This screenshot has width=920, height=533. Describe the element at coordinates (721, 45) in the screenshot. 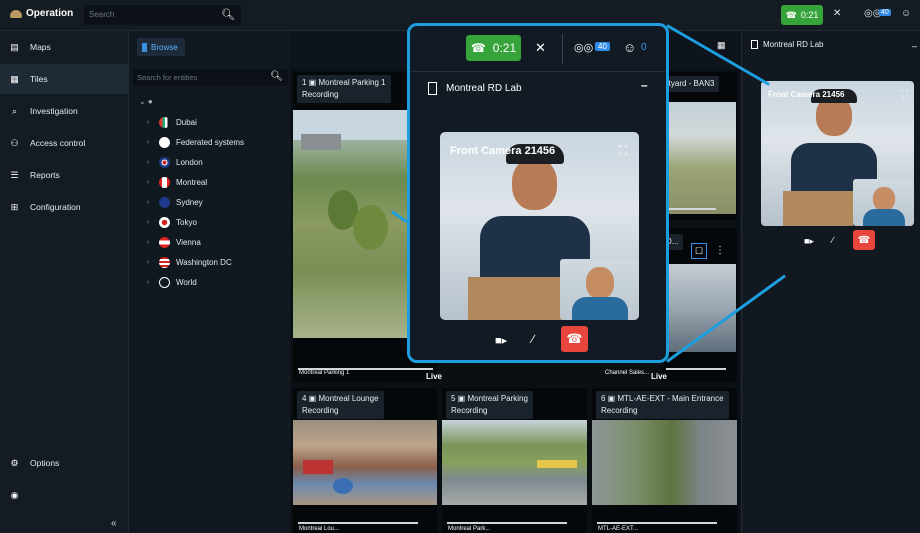

I see `layout-icon: ▦` at that location.